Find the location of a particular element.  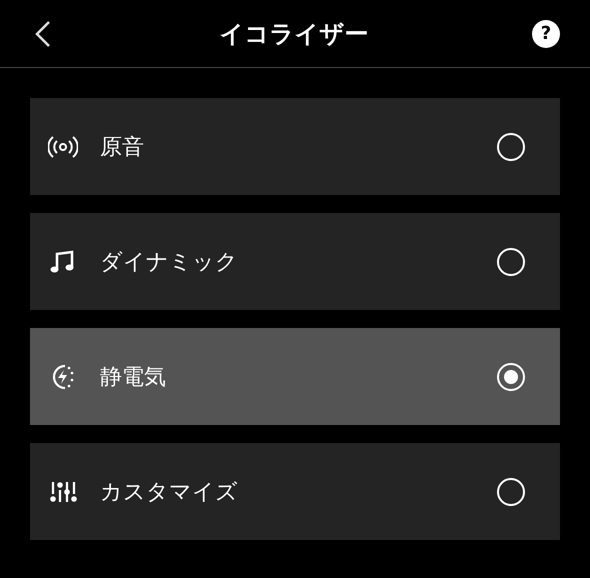

preset-label: 静電気 is located at coordinates (133, 378).